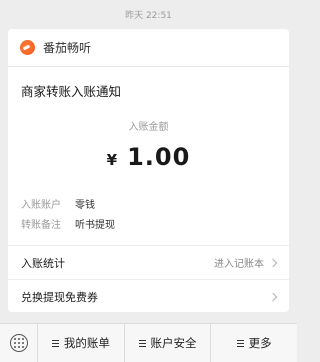 The width and height of the screenshot is (320, 362). Describe the element at coordinates (239, 264) in the screenshot. I see `row-action: 进入记账本` at that location.